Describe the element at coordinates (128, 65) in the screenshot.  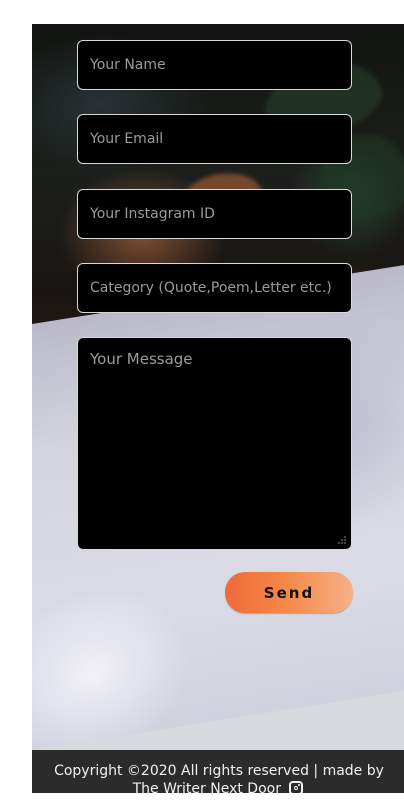
I see `name-placeholder: Your Name` at that location.